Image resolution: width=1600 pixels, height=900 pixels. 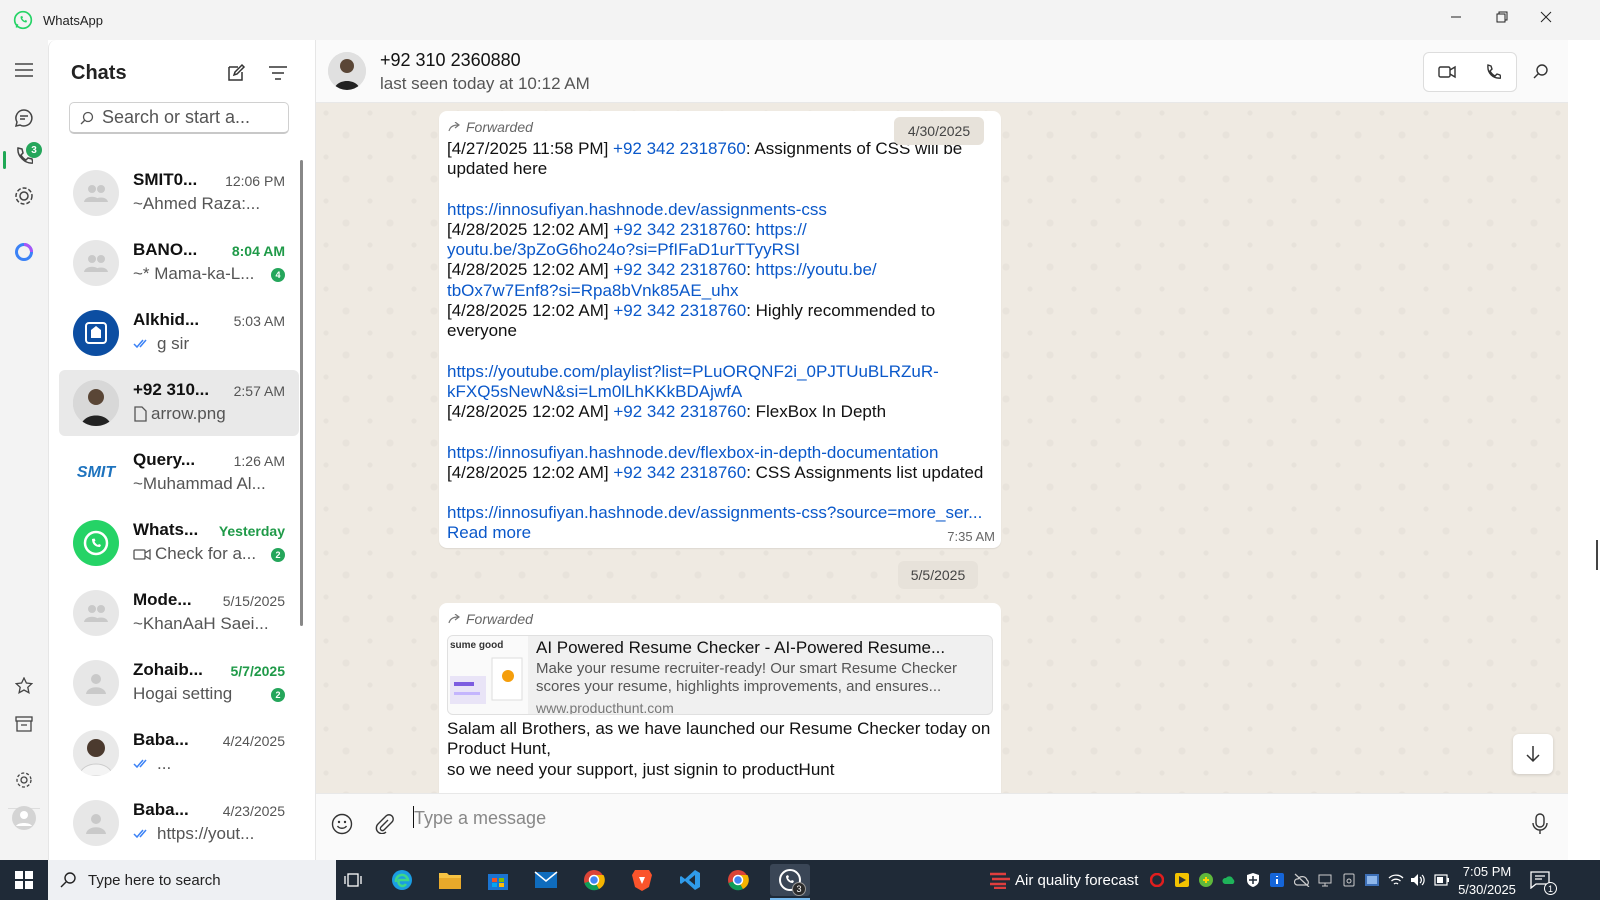 What do you see at coordinates (450, 880) in the screenshot?
I see `file-explorer-app` at bounding box center [450, 880].